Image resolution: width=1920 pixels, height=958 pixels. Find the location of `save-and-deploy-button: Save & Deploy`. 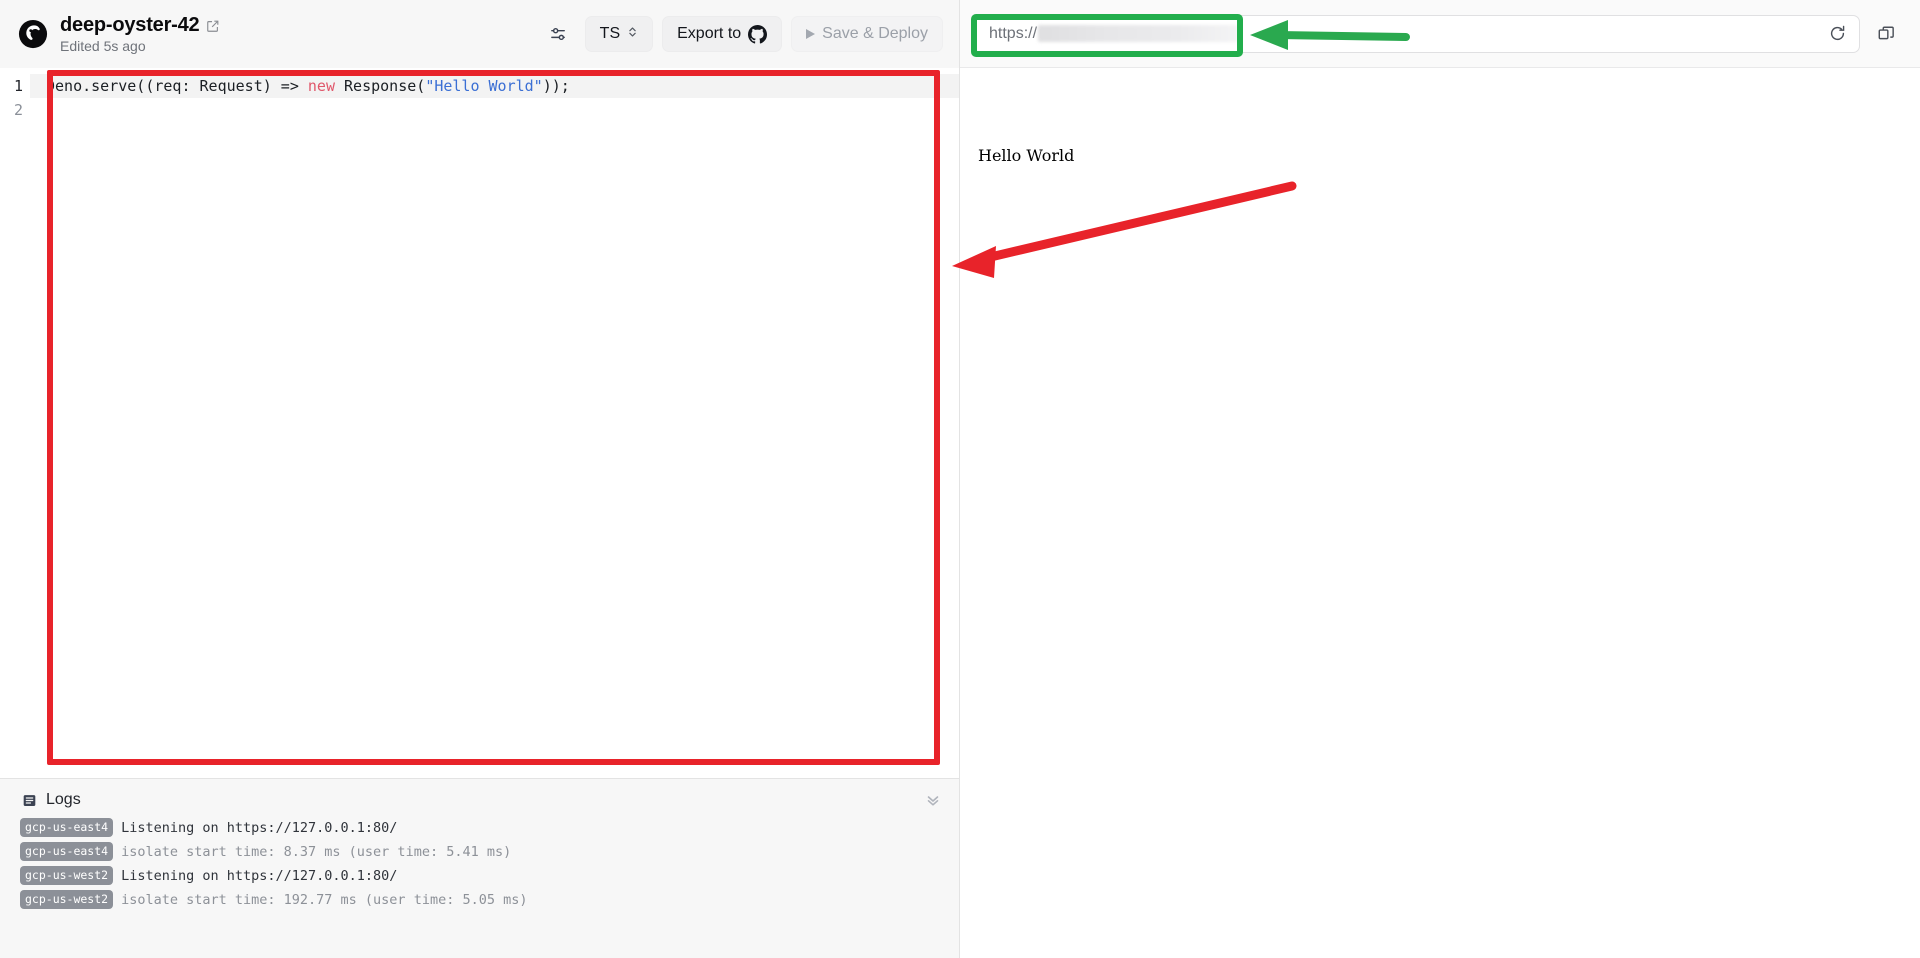

save-and-deploy-button: Save & Deploy is located at coordinates (867, 34).